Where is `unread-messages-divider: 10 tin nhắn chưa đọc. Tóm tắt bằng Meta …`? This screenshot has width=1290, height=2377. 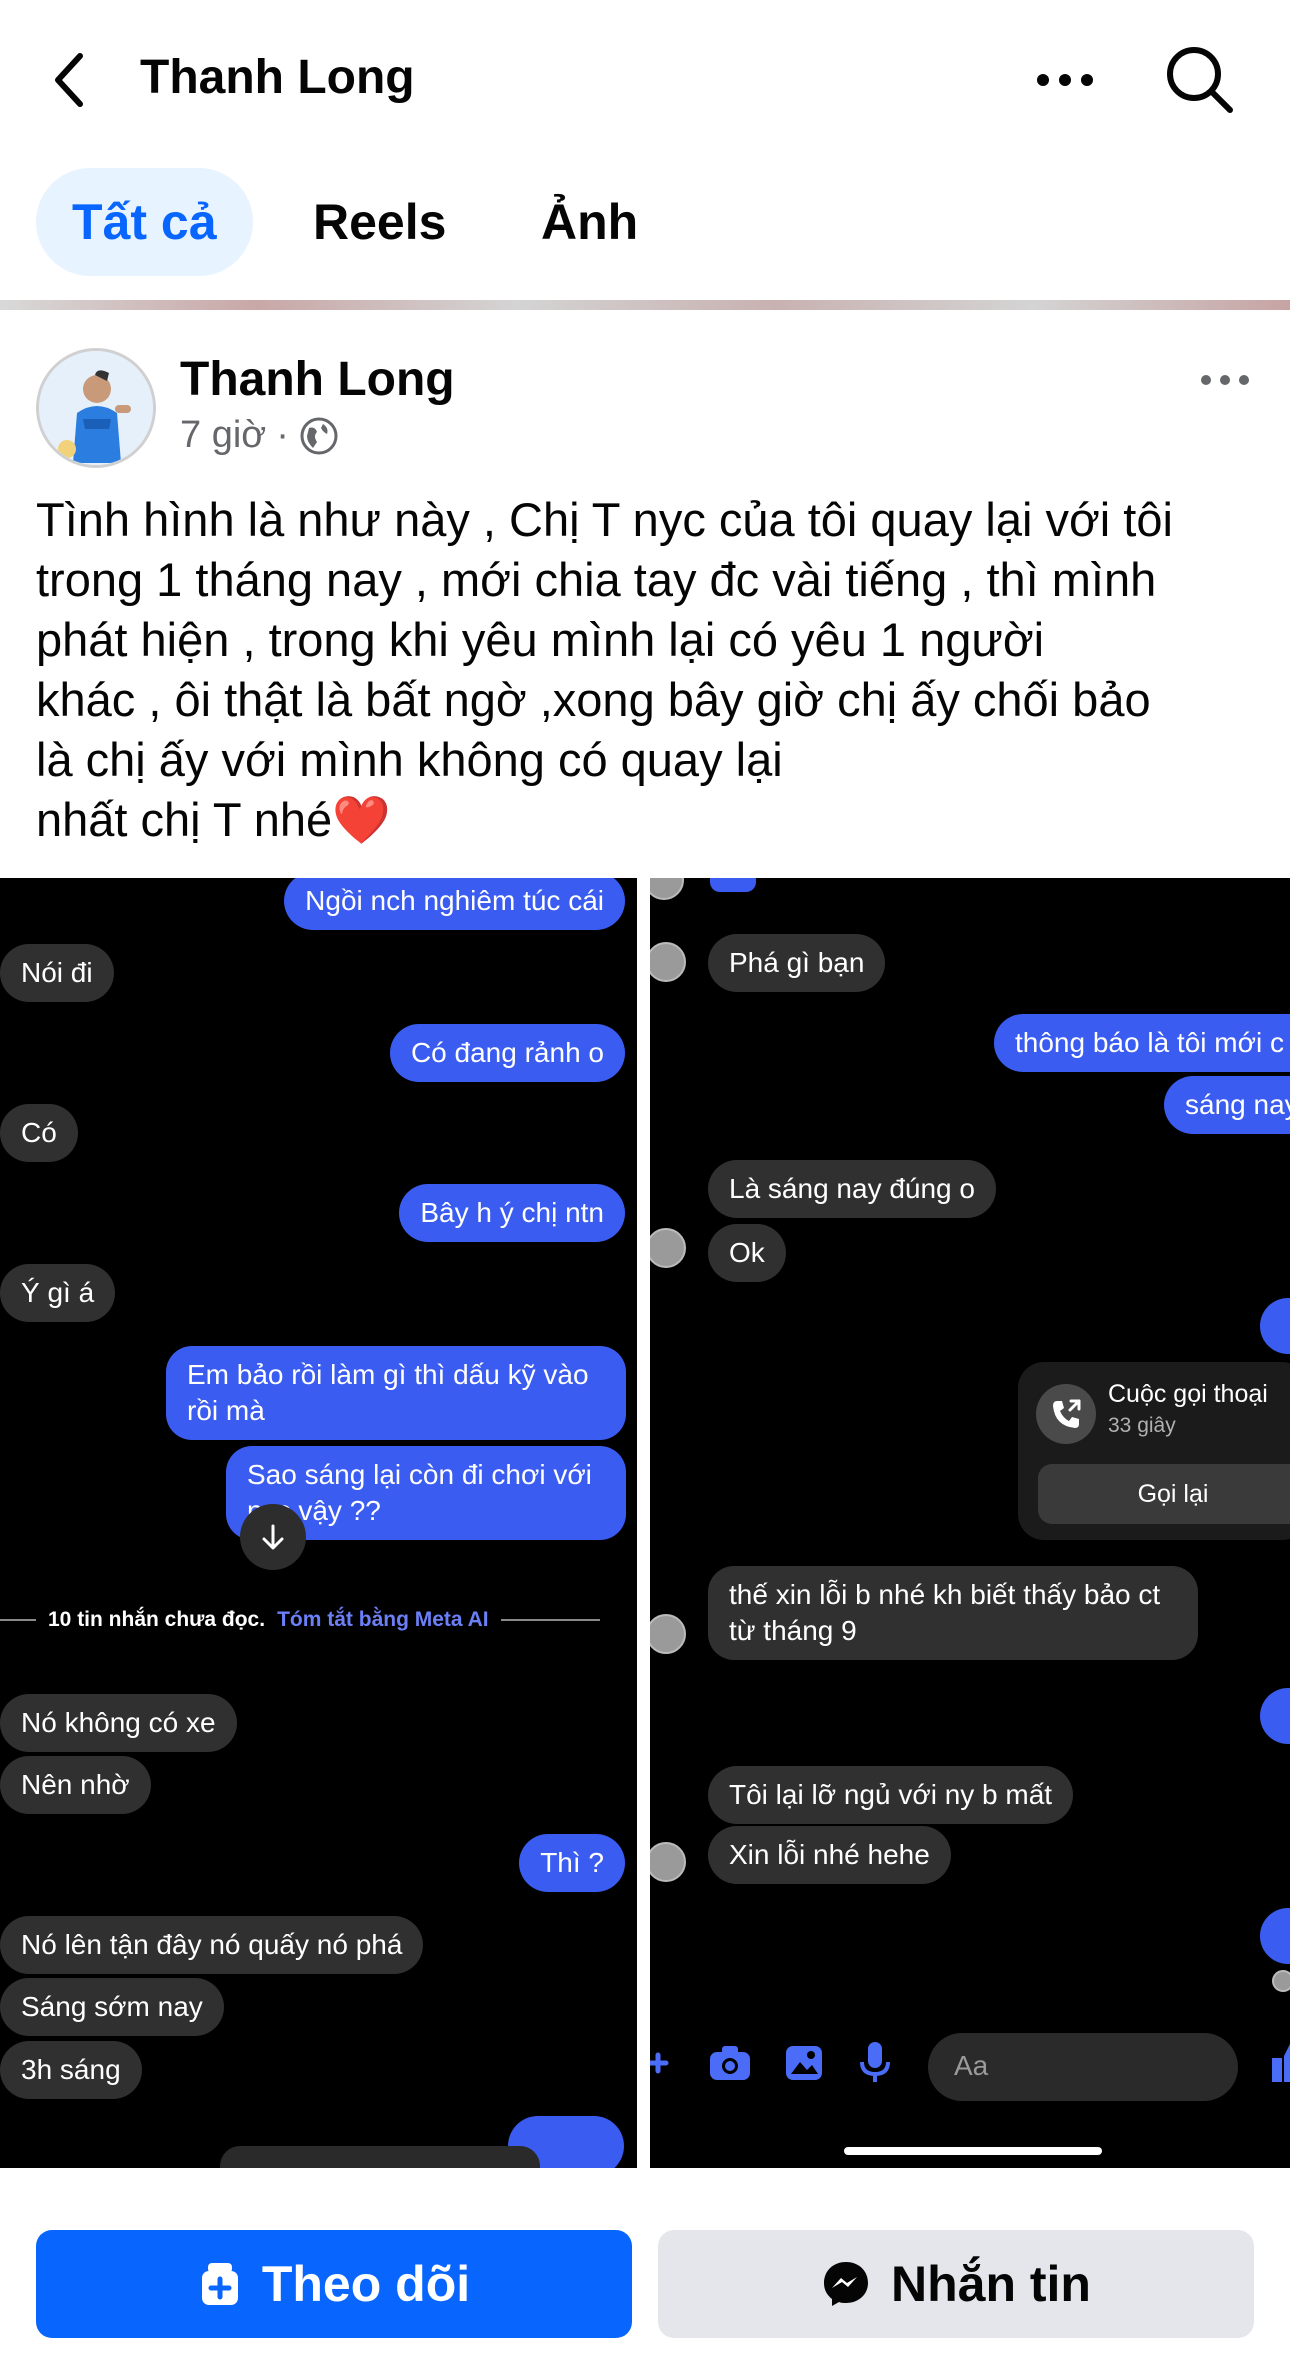 unread-messages-divider: 10 tin nhắn chưa đọc. Tóm tắt bằng Meta … is located at coordinates (300, 1620).